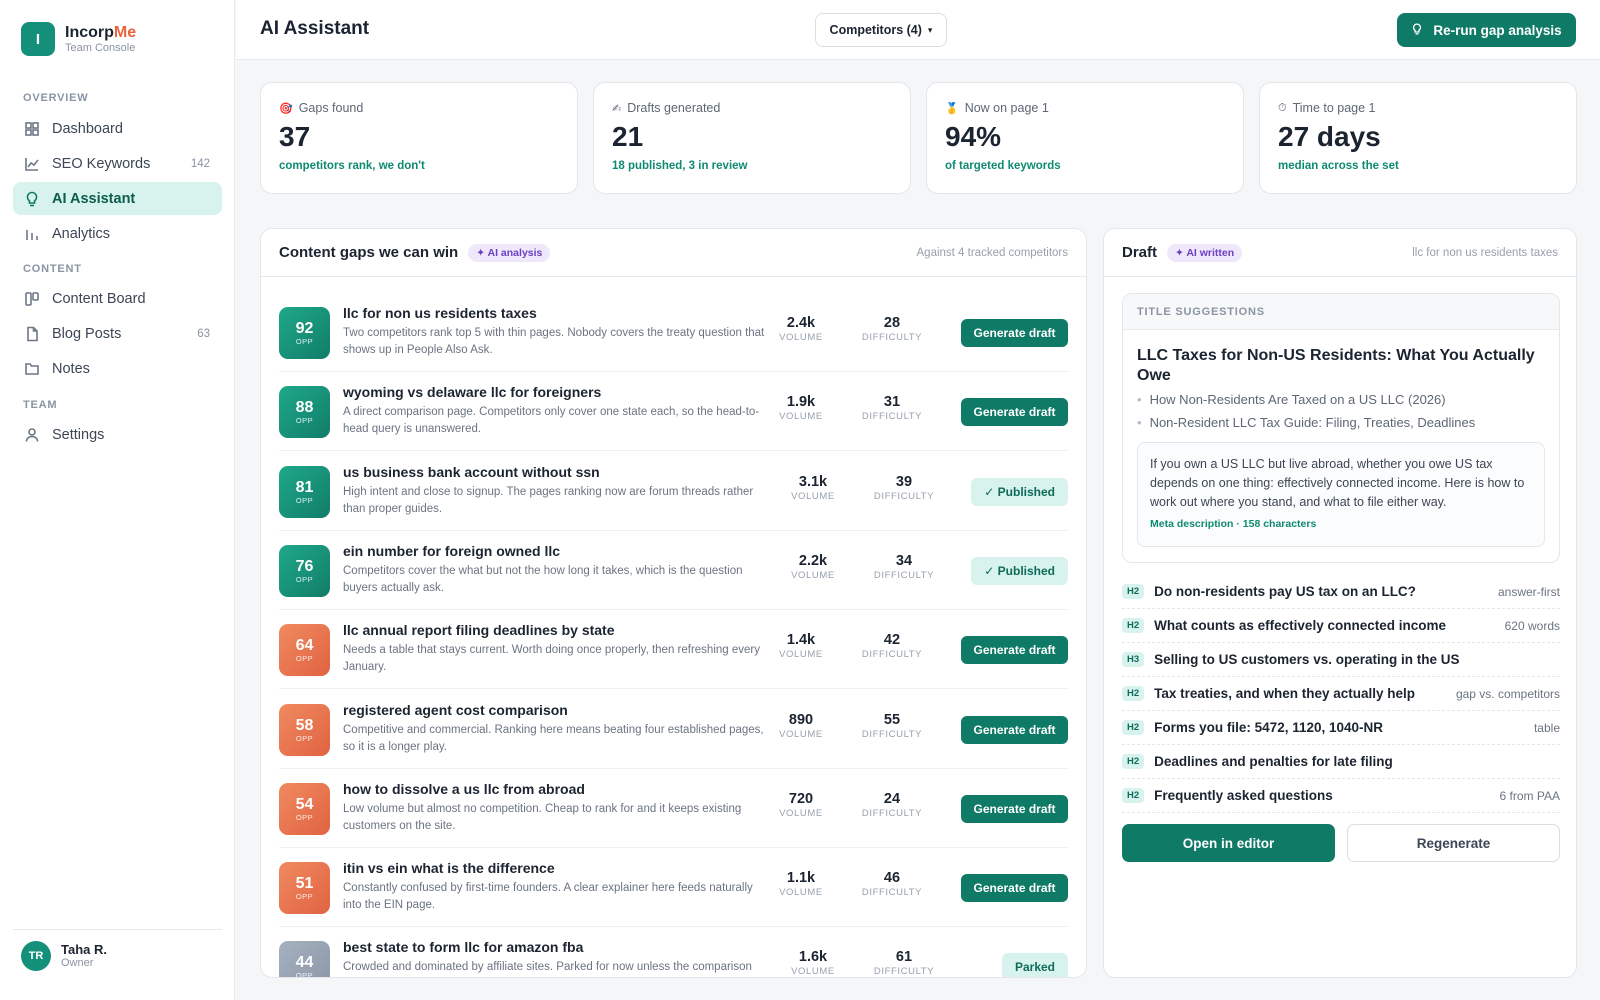 Image resolution: width=1600 pixels, height=1000 pixels. What do you see at coordinates (203, 333) in the screenshot?
I see `sidebar-item-count: 63` at bounding box center [203, 333].